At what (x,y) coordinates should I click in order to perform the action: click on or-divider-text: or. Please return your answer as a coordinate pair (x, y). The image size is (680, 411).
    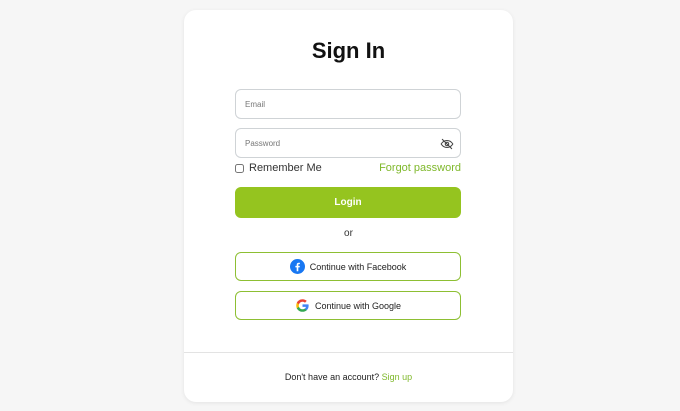
    Looking at the image, I should click on (348, 233).